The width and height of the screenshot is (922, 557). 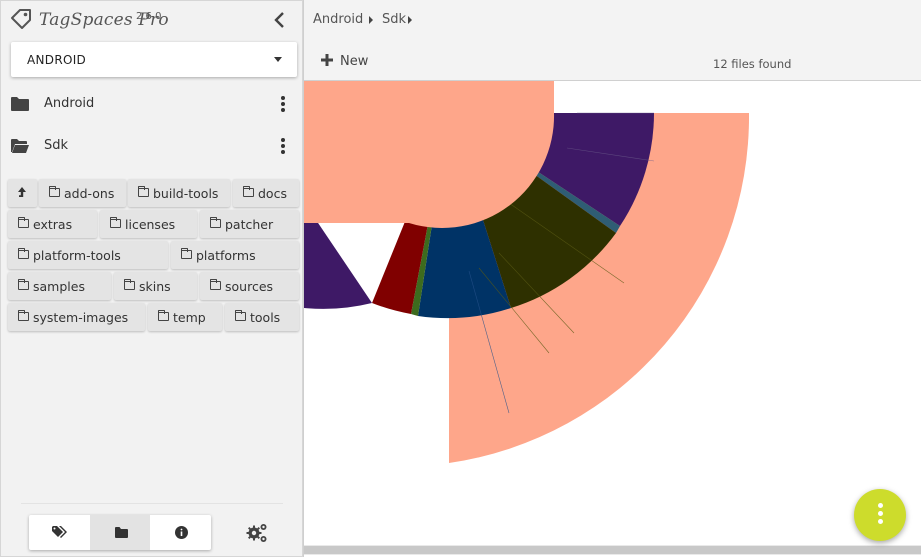 I want to click on subfolder-temp: temp, so click(x=185, y=317).